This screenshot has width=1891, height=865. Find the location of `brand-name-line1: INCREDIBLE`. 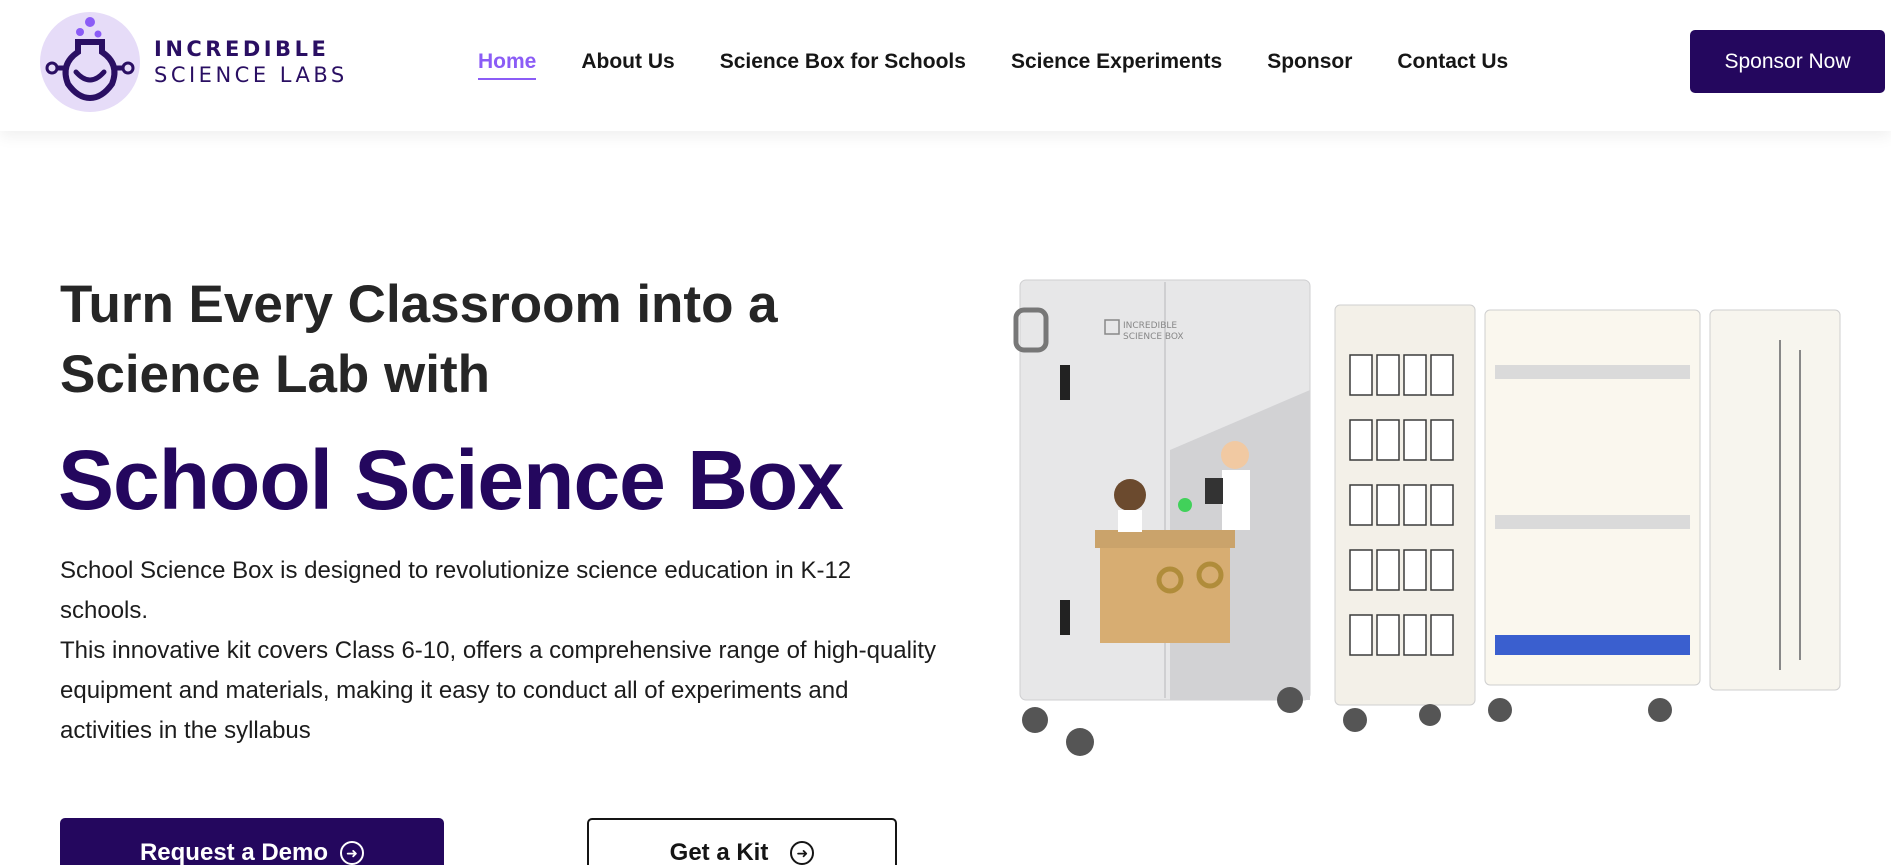

brand-name-line1: INCREDIBLE is located at coordinates (242, 48).